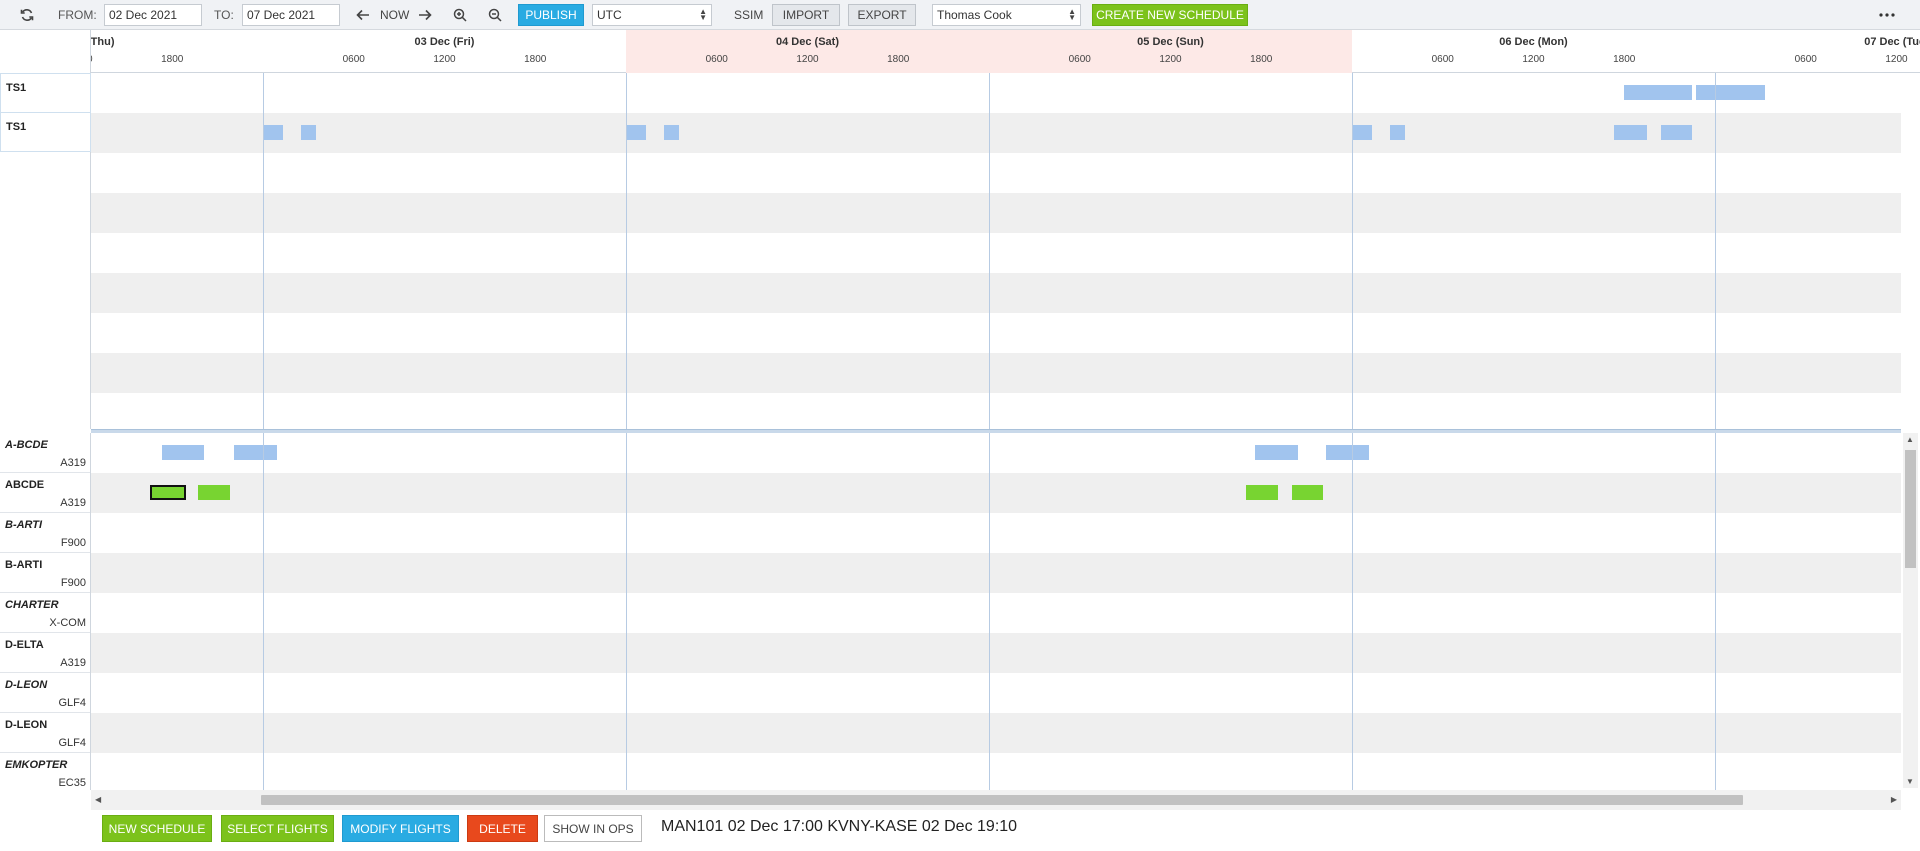  Describe the element at coordinates (1887, 15) in the screenshot. I see `more-icon` at that location.